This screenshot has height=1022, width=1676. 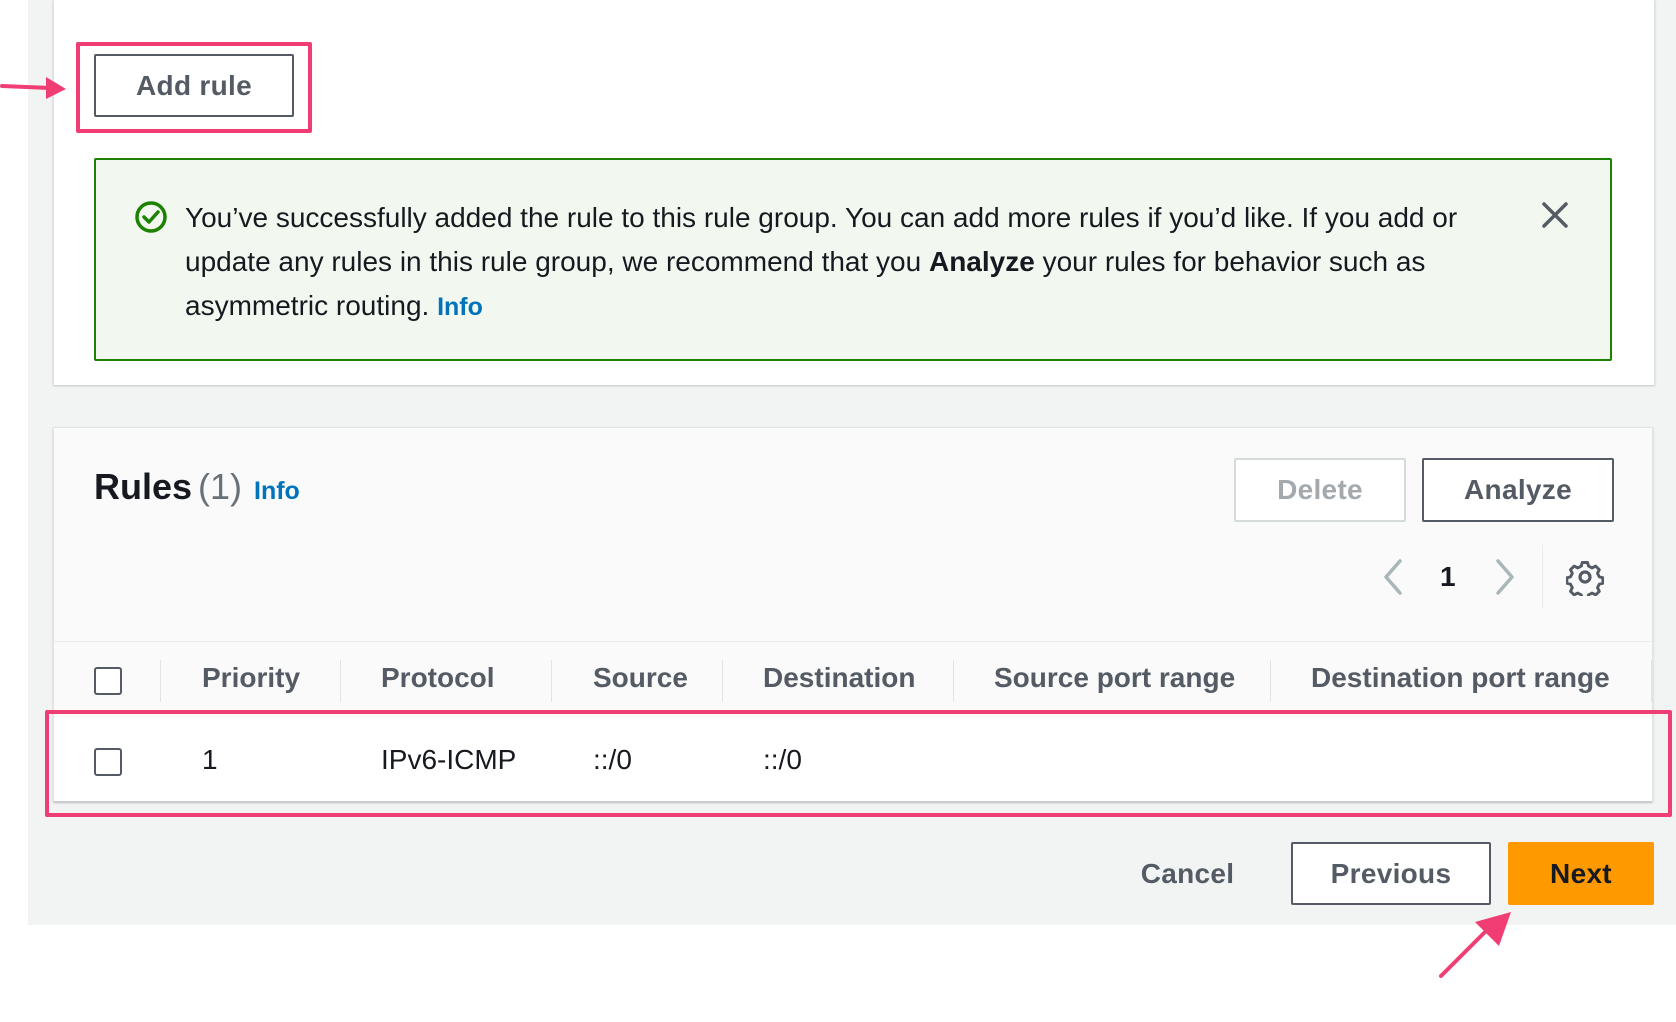 What do you see at coordinates (438, 678) in the screenshot?
I see `column-header-protocol: Protocol` at bounding box center [438, 678].